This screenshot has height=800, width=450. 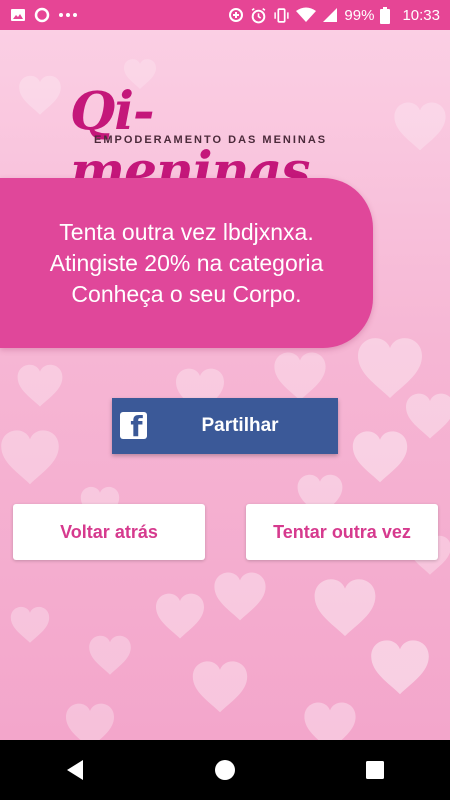 I want to click on nav-recents-button, so click(x=375, y=770).